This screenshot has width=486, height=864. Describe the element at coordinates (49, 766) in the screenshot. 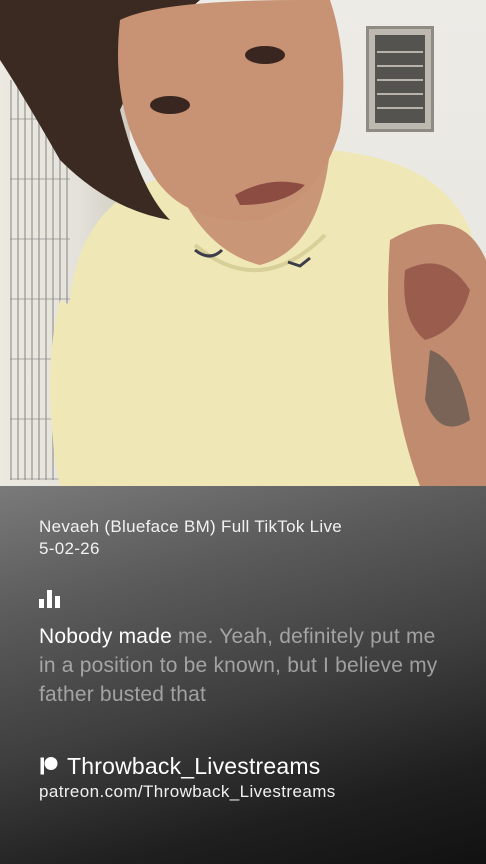

I see `patreon-icon` at that location.